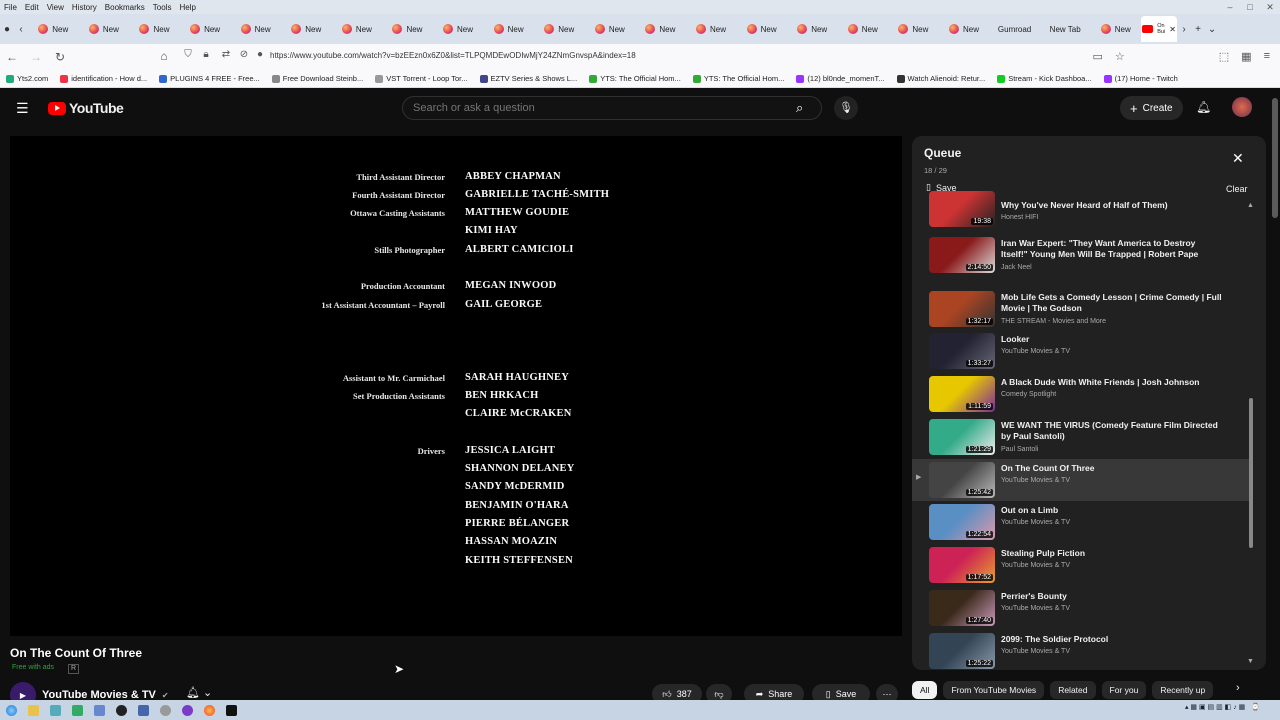 The image size is (1280, 720). Describe the element at coordinates (86, 108) in the screenshot. I see `youtube-logo: YouTube` at that location.